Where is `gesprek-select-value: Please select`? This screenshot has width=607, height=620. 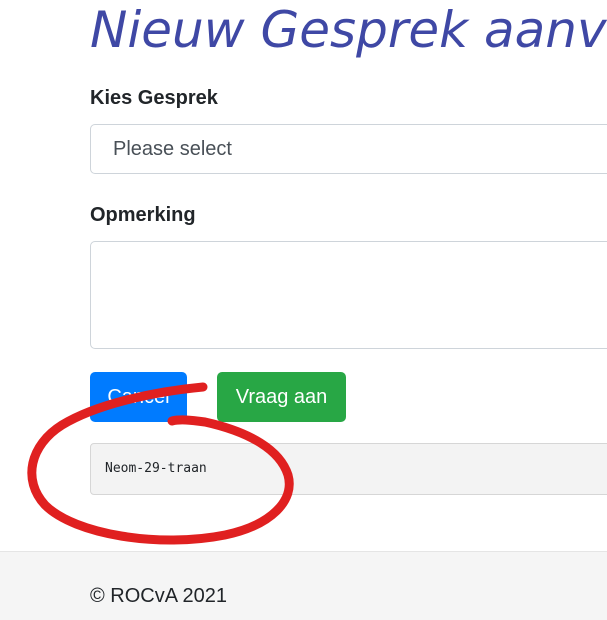
gesprek-select-value: Please select is located at coordinates (172, 149).